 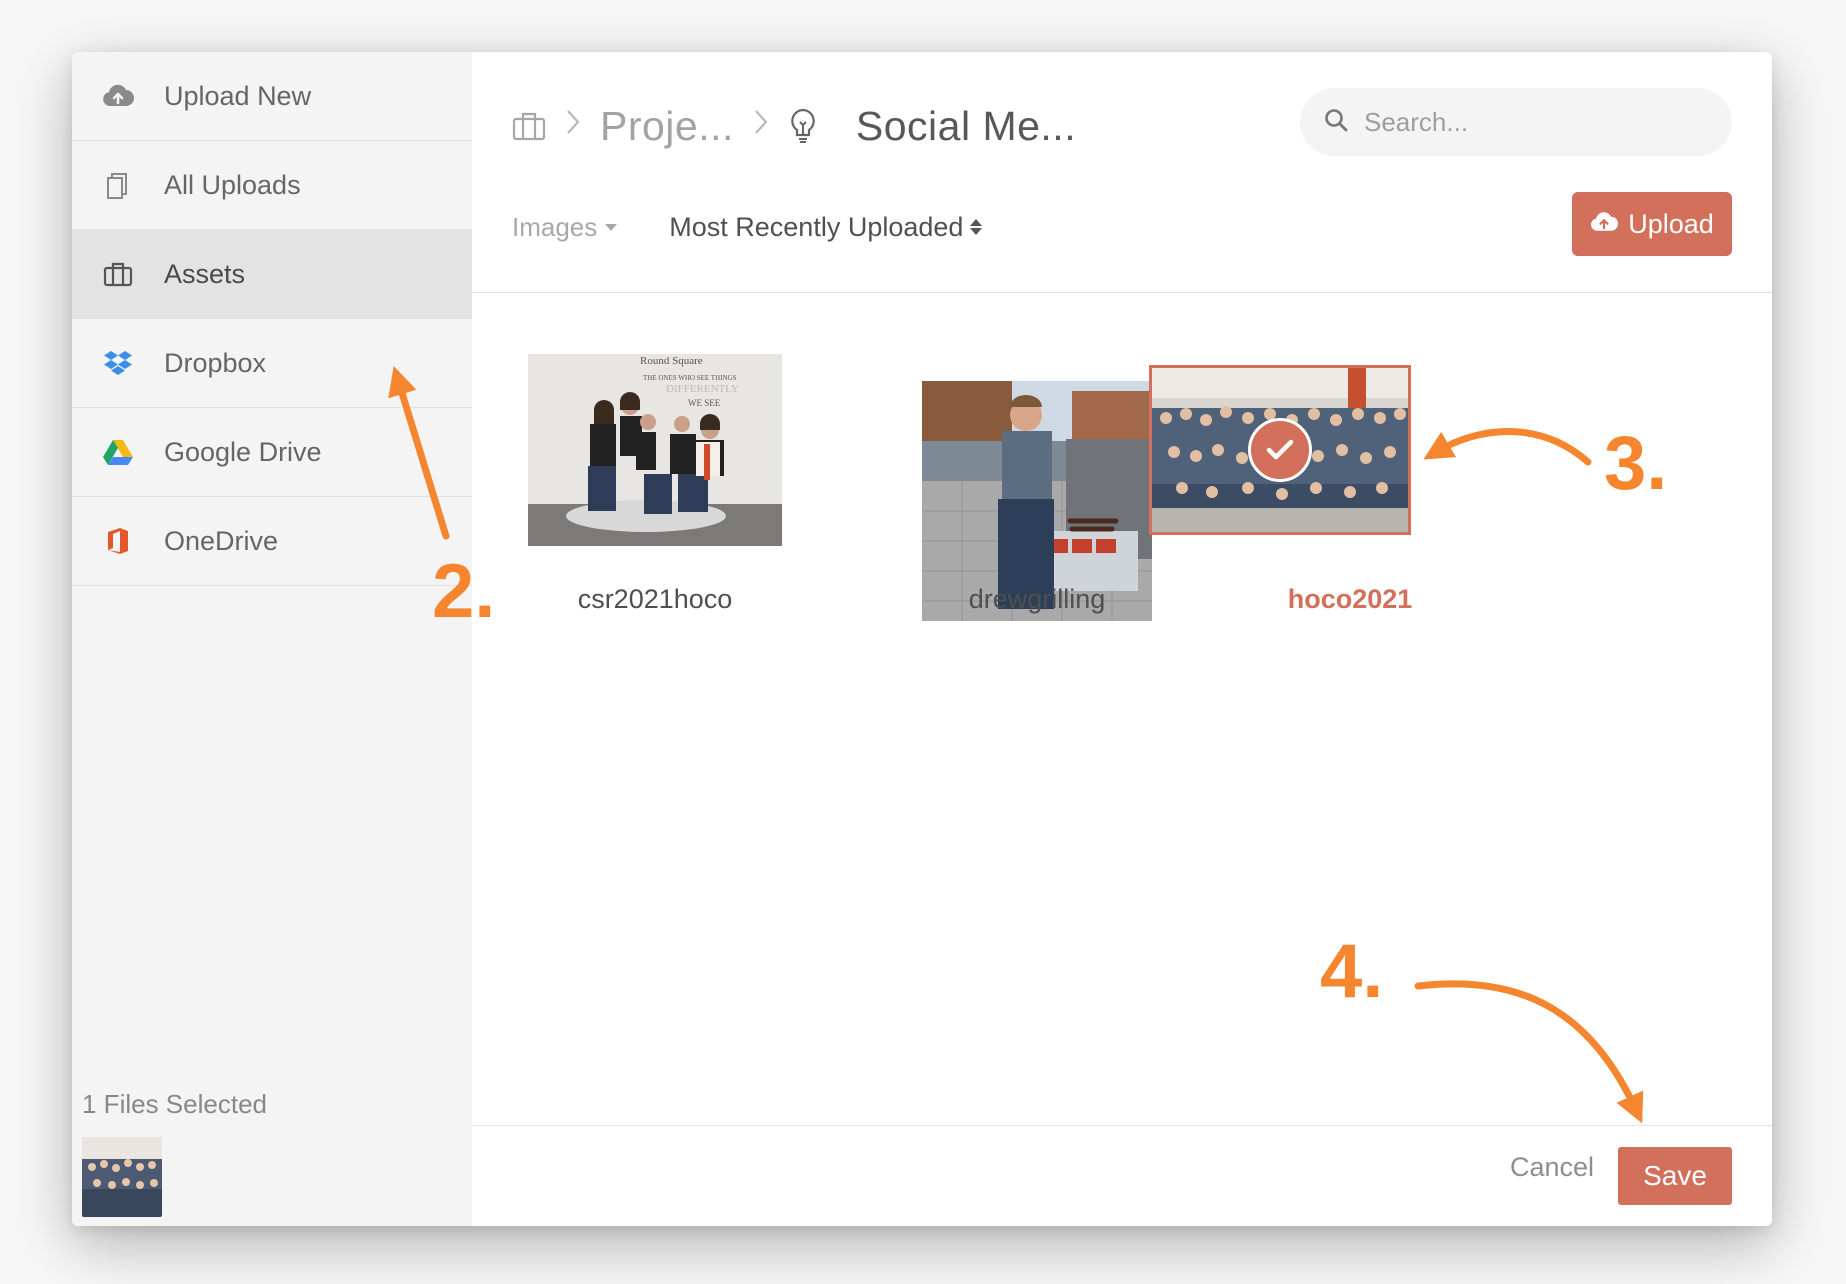 I want to click on file-name: drewgrilling, so click(x=1037, y=599).